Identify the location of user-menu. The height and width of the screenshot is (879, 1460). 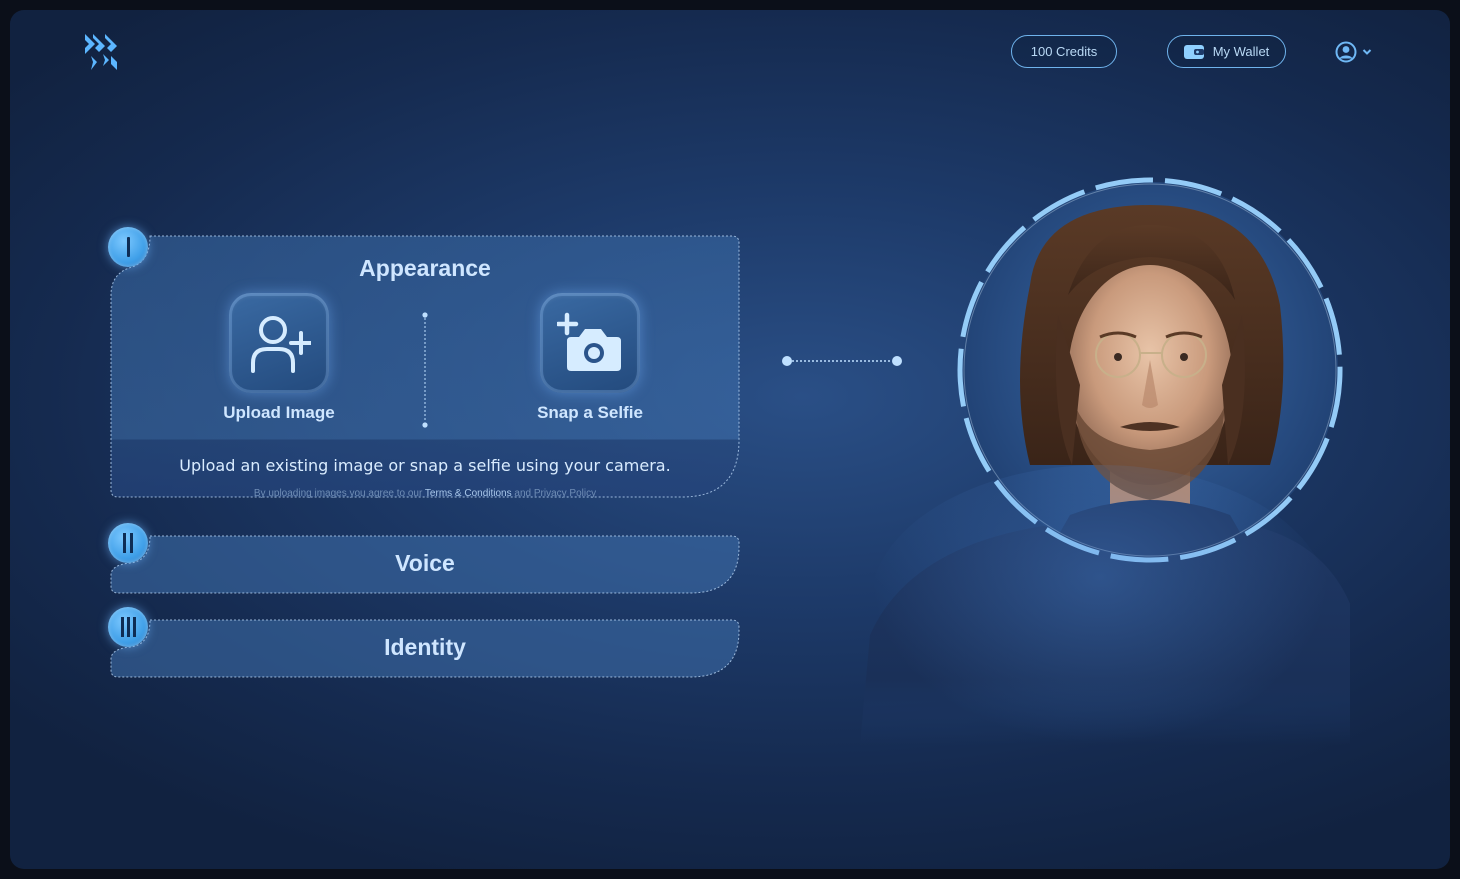
(1353, 52).